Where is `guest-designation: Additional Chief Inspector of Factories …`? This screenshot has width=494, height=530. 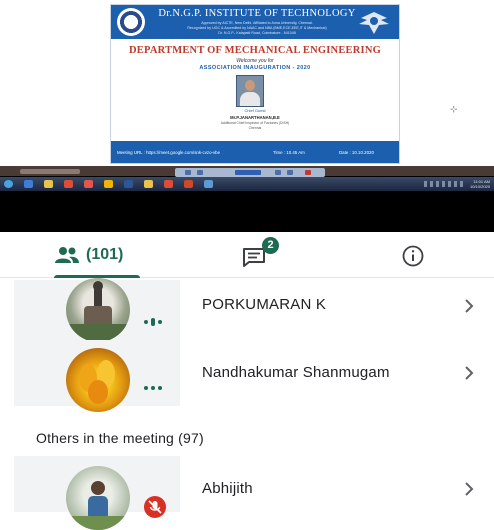
guest-designation: Additional Chief Inspector of Factories … is located at coordinates (255, 123).